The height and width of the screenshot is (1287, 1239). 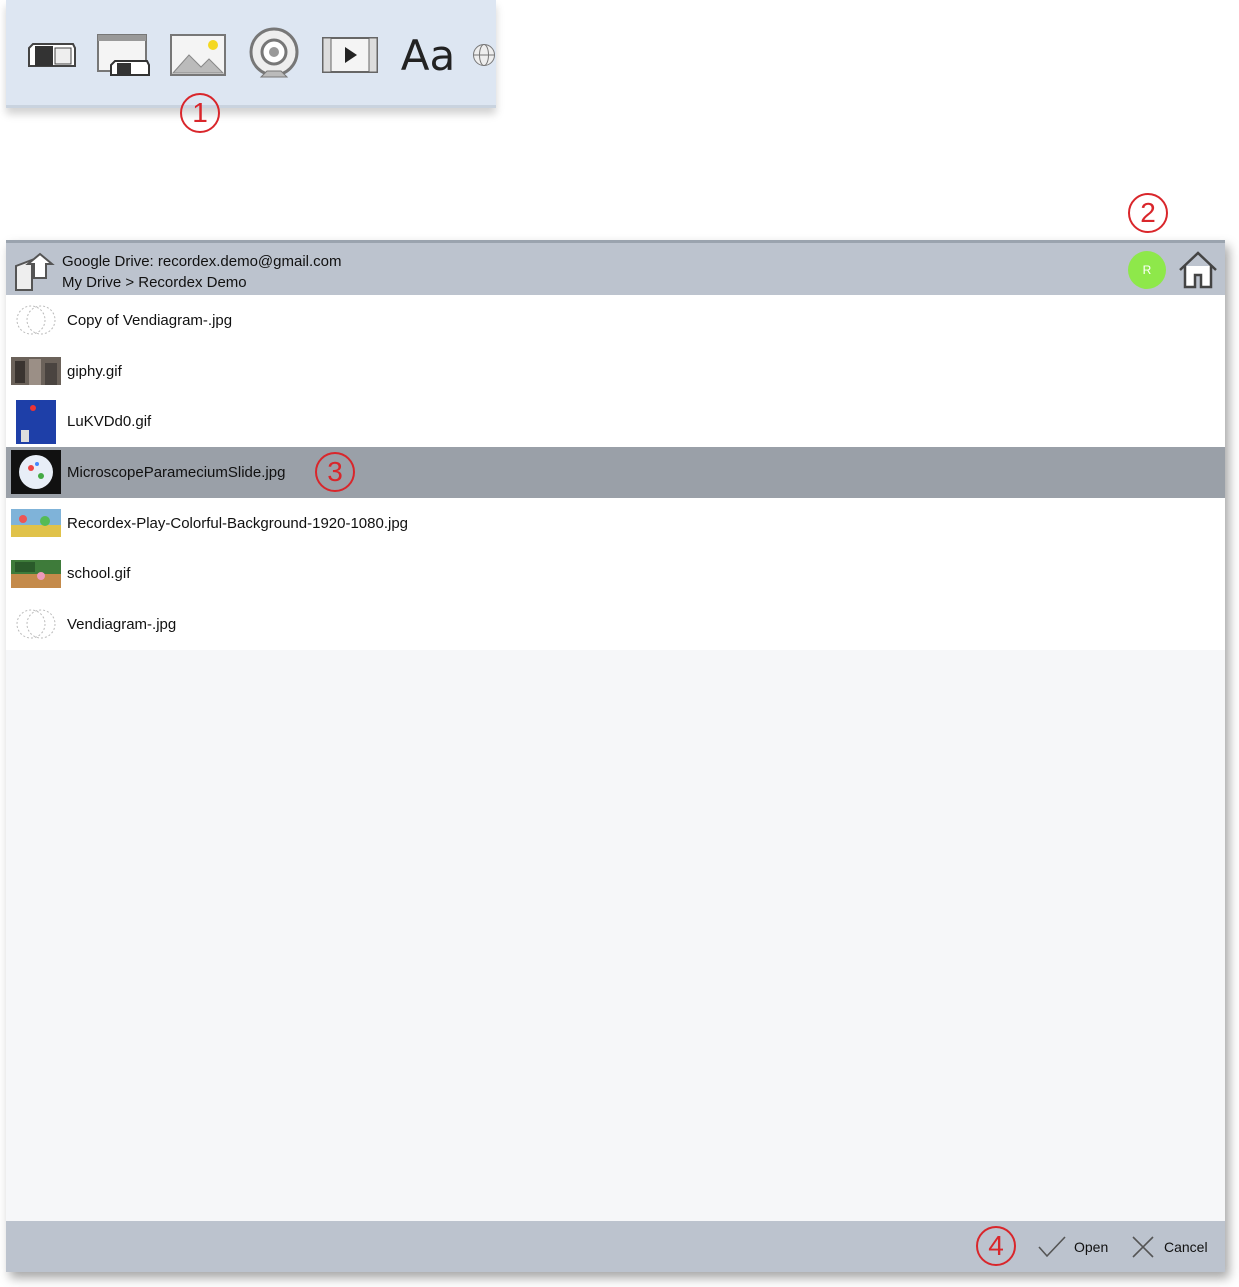 What do you see at coordinates (122, 624) in the screenshot?
I see `file-name: Vendiagram-.jpg` at bounding box center [122, 624].